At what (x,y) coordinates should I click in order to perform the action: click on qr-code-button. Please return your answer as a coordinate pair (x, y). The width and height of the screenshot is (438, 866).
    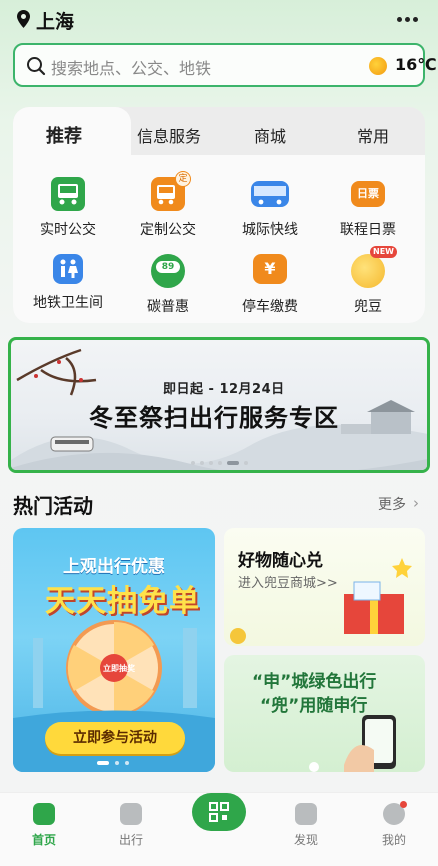
    Looking at the image, I should click on (219, 812).